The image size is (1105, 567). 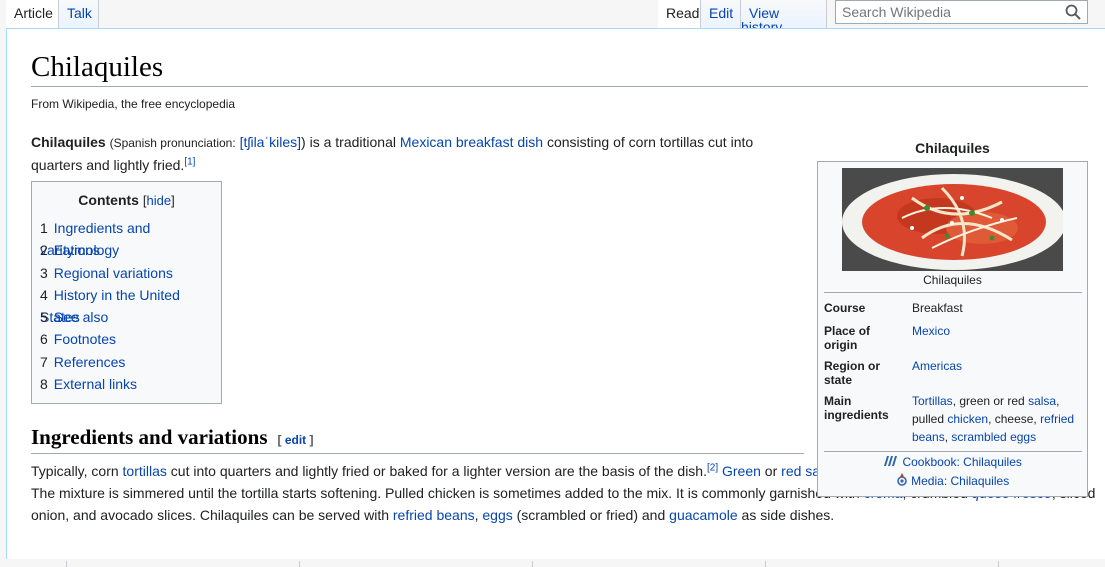 I want to click on salsa-link: salsa, so click(x=1042, y=401).